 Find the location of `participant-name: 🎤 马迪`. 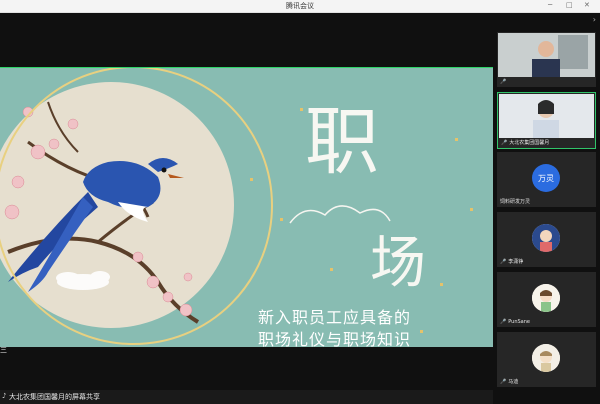

participant-name: 🎤 马迪 is located at coordinates (509, 382).